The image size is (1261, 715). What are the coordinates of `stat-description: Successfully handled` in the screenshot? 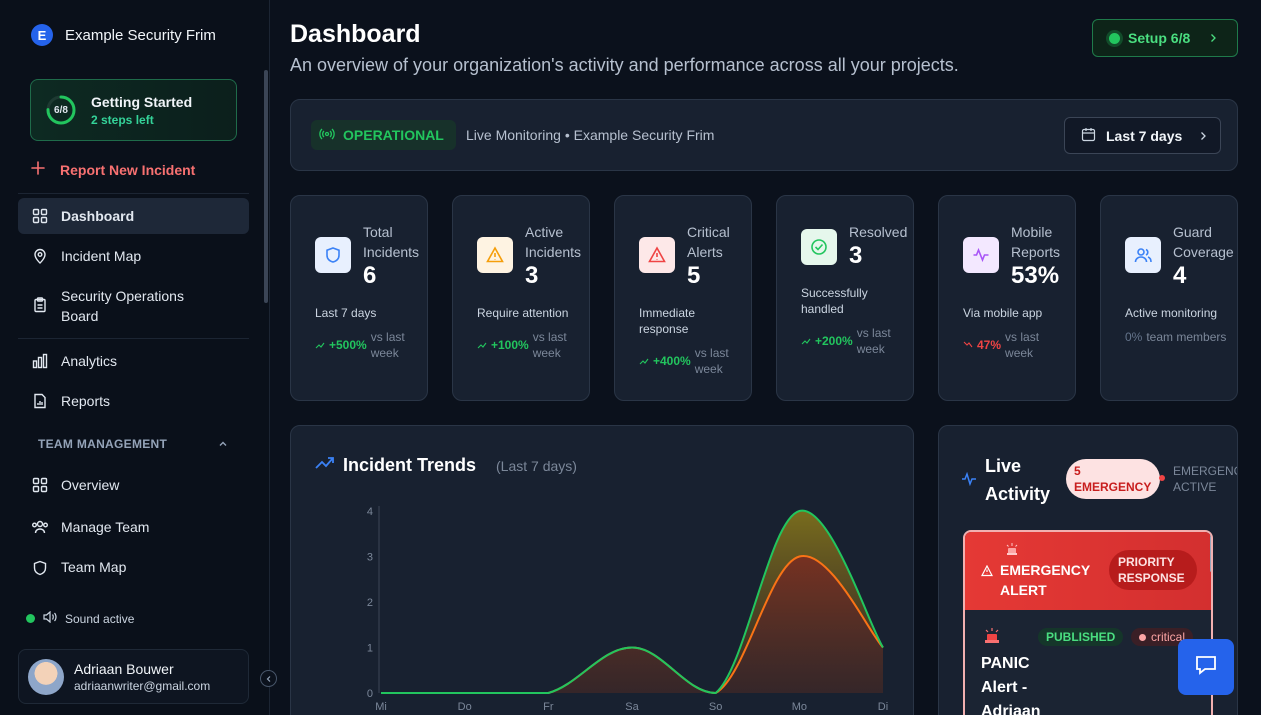 It's located at (834, 301).